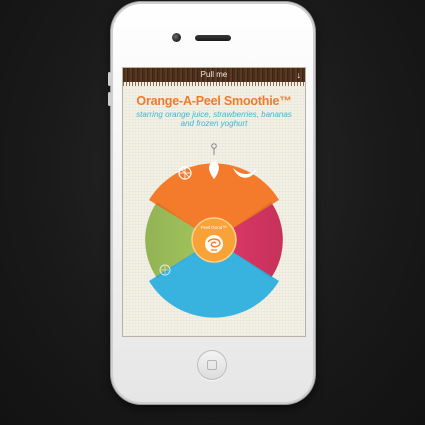 The image size is (425, 425). I want to click on wheel-center-label: Peel Good™, so click(214, 227).